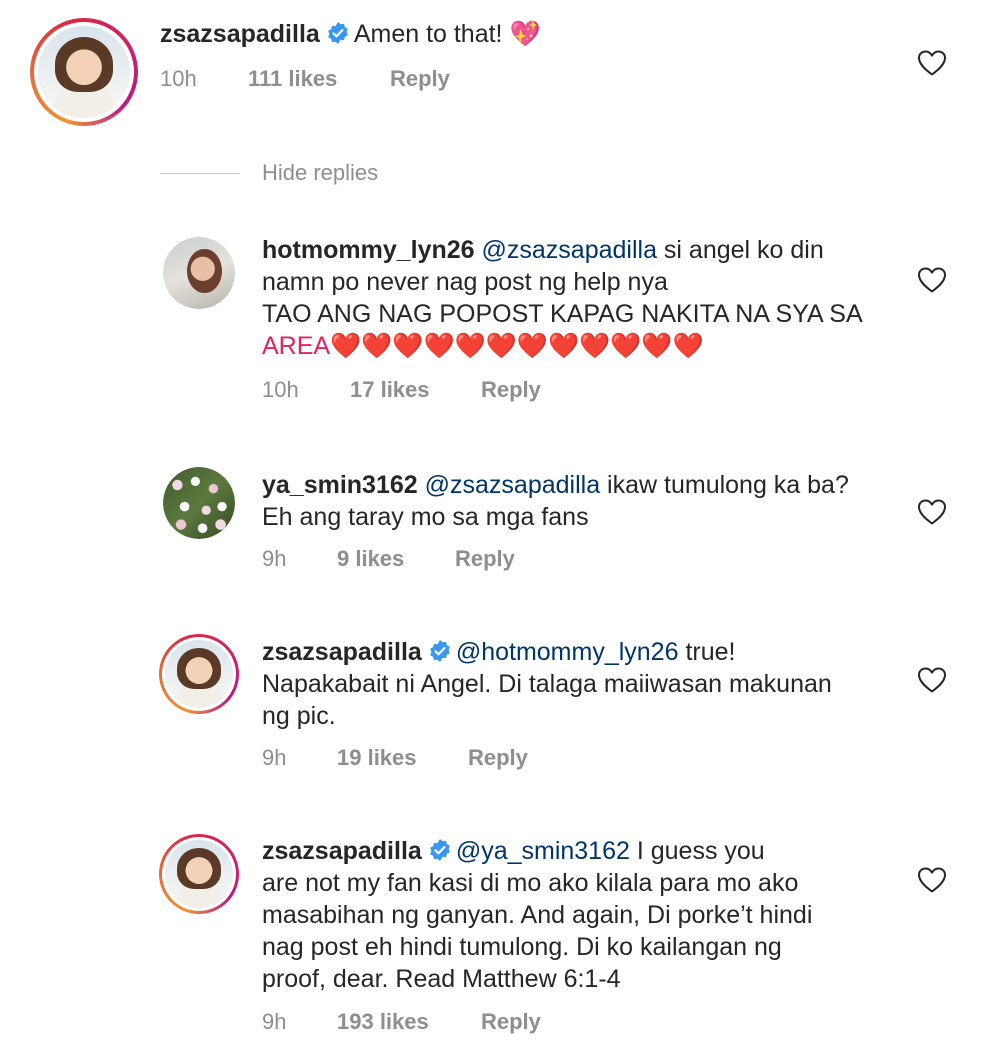  I want to click on reply-text: namn po never nag post ng help nya, so click(465, 282).